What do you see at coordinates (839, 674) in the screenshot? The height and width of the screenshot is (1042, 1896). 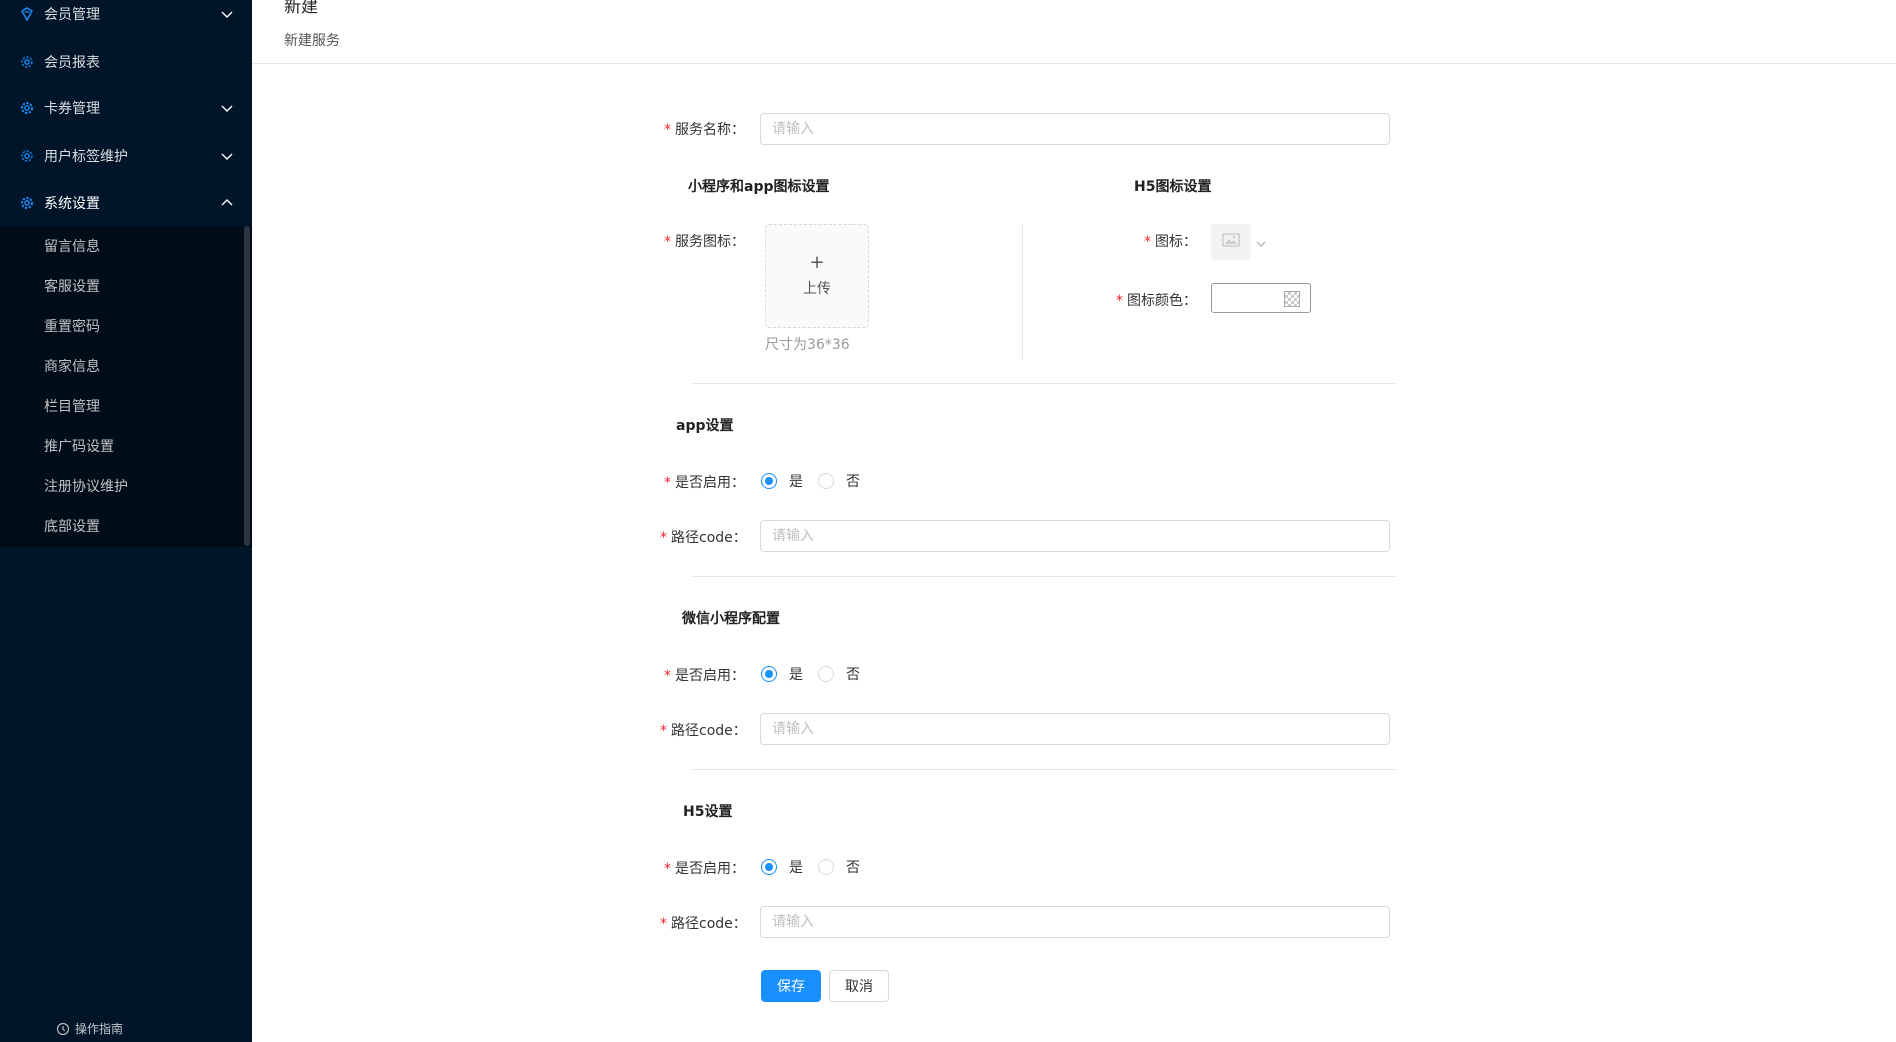 I see `wechat-enable-no-radio: 否` at bounding box center [839, 674].